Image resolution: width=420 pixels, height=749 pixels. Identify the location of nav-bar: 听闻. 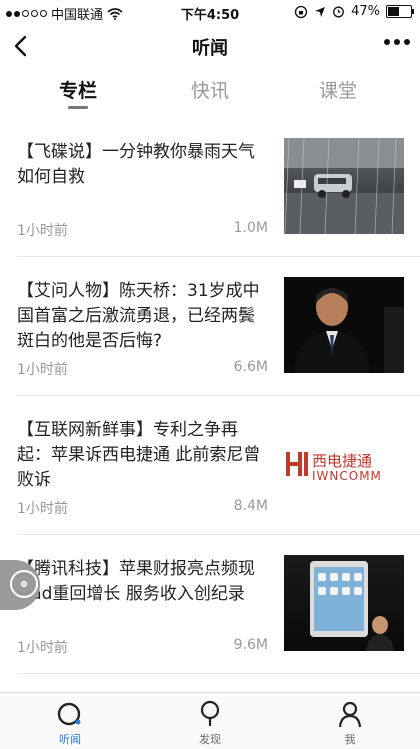
(210, 47).